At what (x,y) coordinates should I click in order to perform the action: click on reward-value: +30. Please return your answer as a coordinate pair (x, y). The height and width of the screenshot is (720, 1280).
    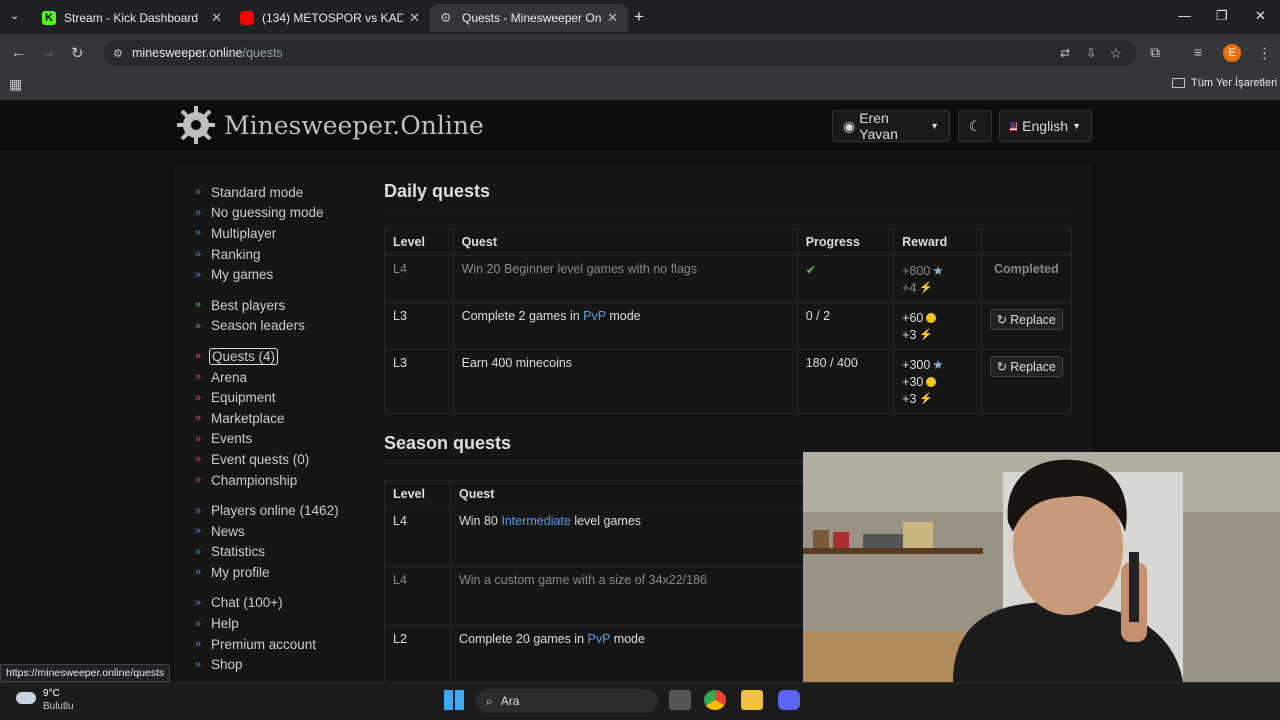
    Looking at the image, I should click on (913, 381).